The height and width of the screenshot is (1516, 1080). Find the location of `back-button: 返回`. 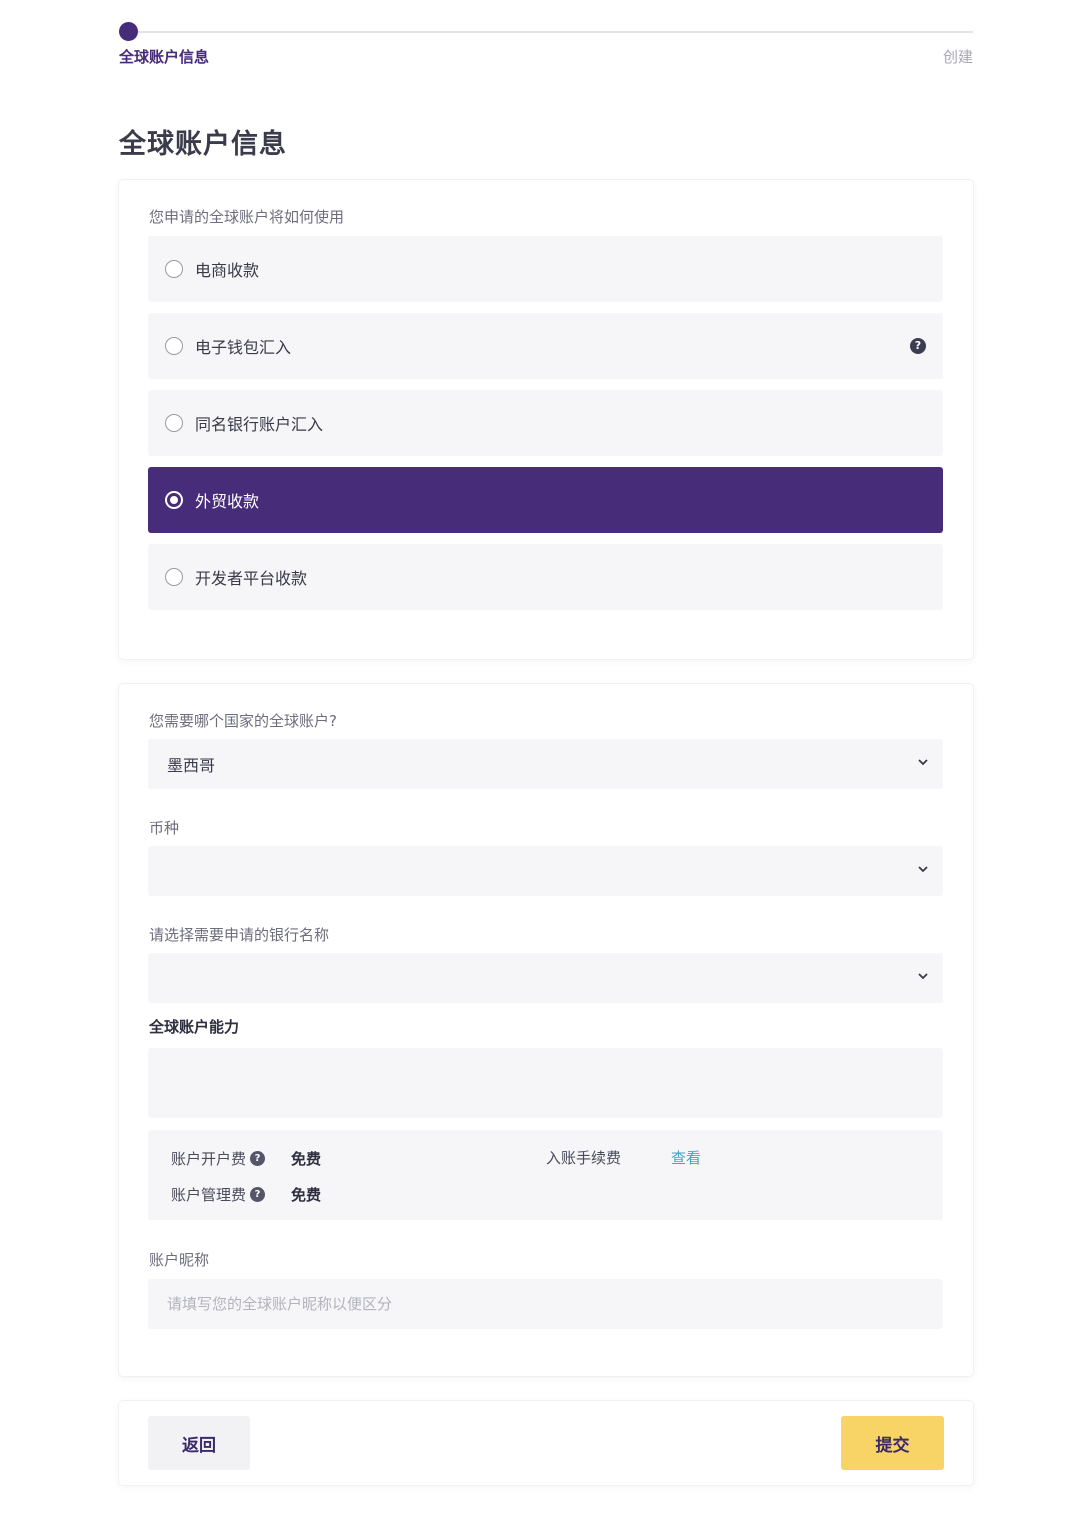

back-button: 返回 is located at coordinates (199, 1443).